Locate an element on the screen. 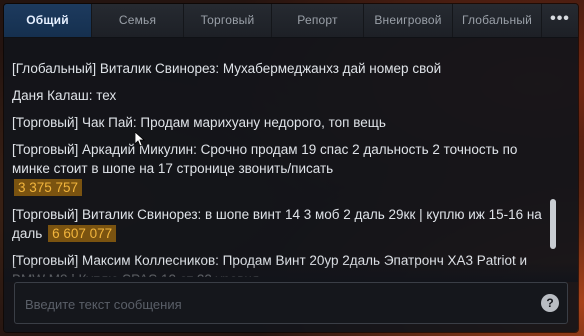  tab-family: Семья is located at coordinates (138, 20).